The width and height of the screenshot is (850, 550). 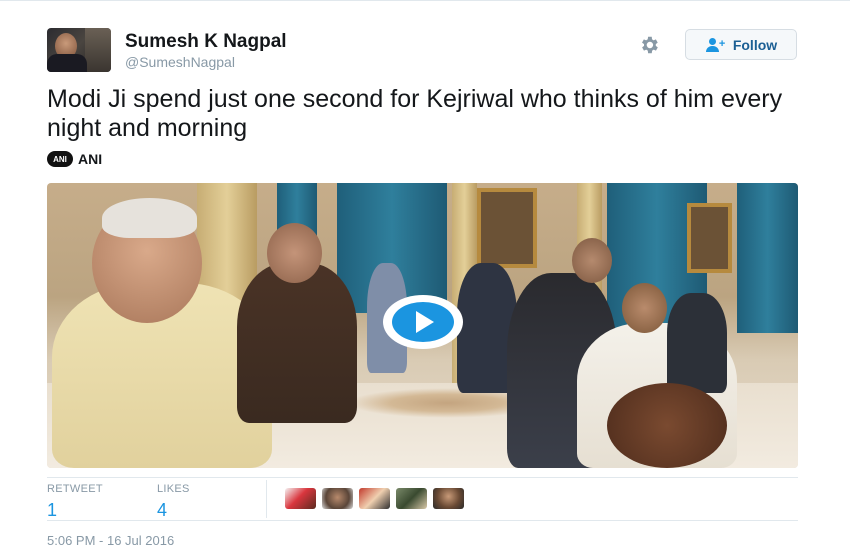 I want to click on likes-label: LIKES, so click(x=173, y=489).